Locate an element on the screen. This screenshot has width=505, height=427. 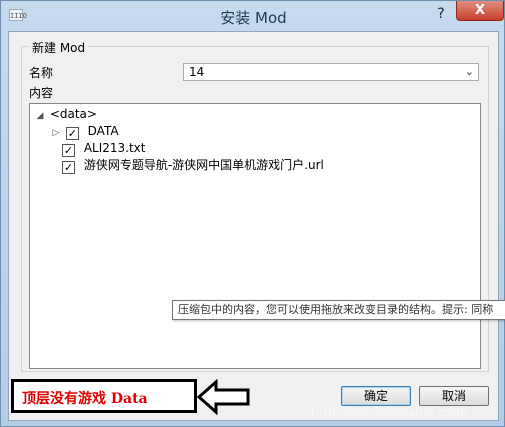
name-label: 名称 is located at coordinates (41, 73).